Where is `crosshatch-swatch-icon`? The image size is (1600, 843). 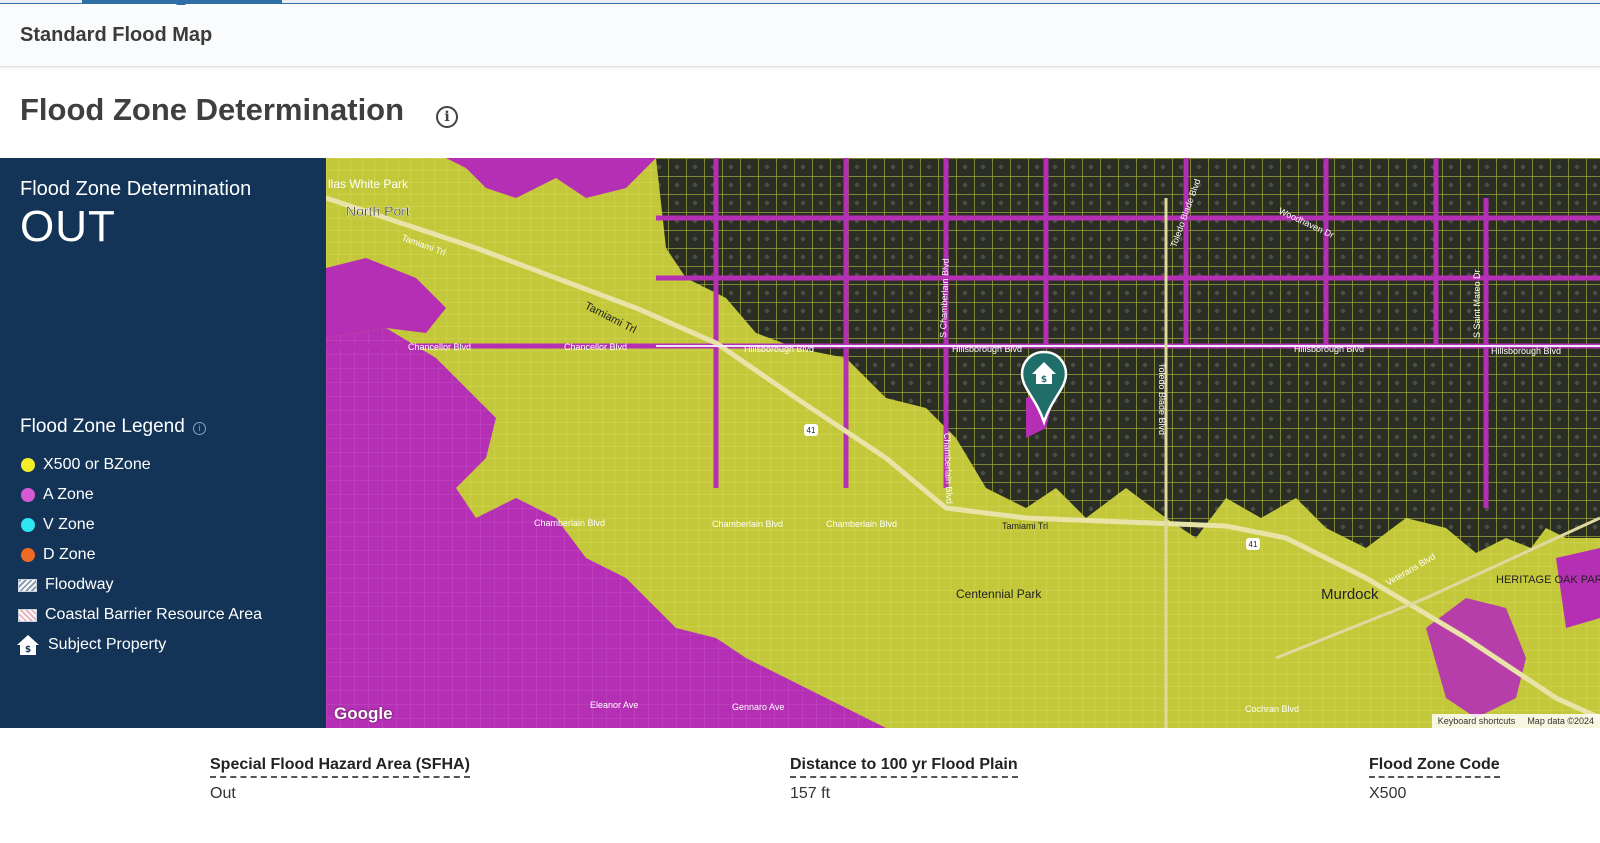
crosshatch-swatch-icon is located at coordinates (27, 615).